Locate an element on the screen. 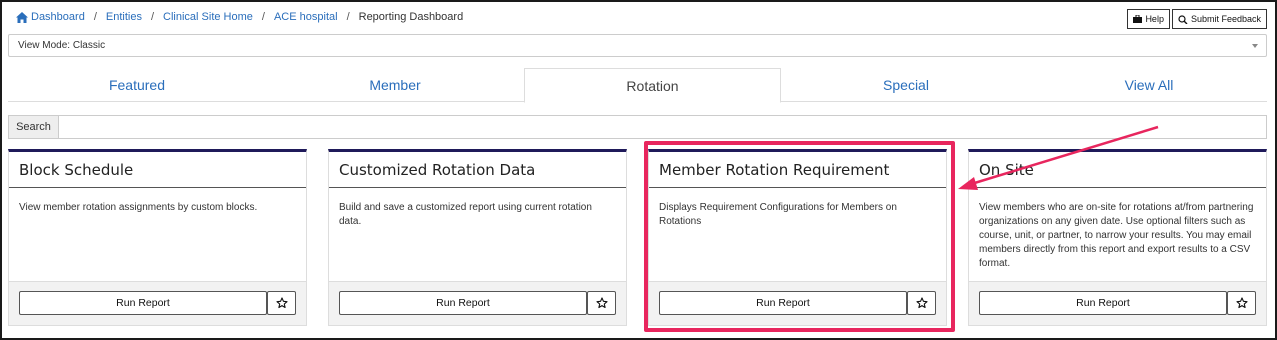 The height and width of the screenshot is (340, 1277). breadcrumb-entities: Entities is located at coordinates (124, 17).